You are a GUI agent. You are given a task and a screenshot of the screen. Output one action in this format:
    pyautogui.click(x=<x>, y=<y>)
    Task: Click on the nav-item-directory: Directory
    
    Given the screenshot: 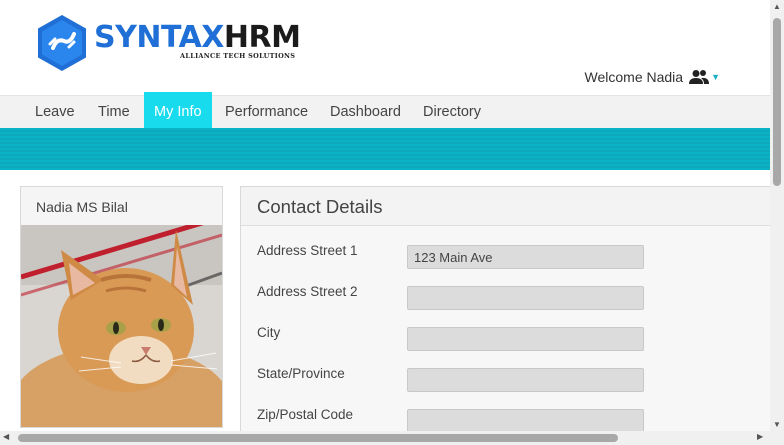 What is the action you would take?
    pyautogui.click(x=452, y=112)
    